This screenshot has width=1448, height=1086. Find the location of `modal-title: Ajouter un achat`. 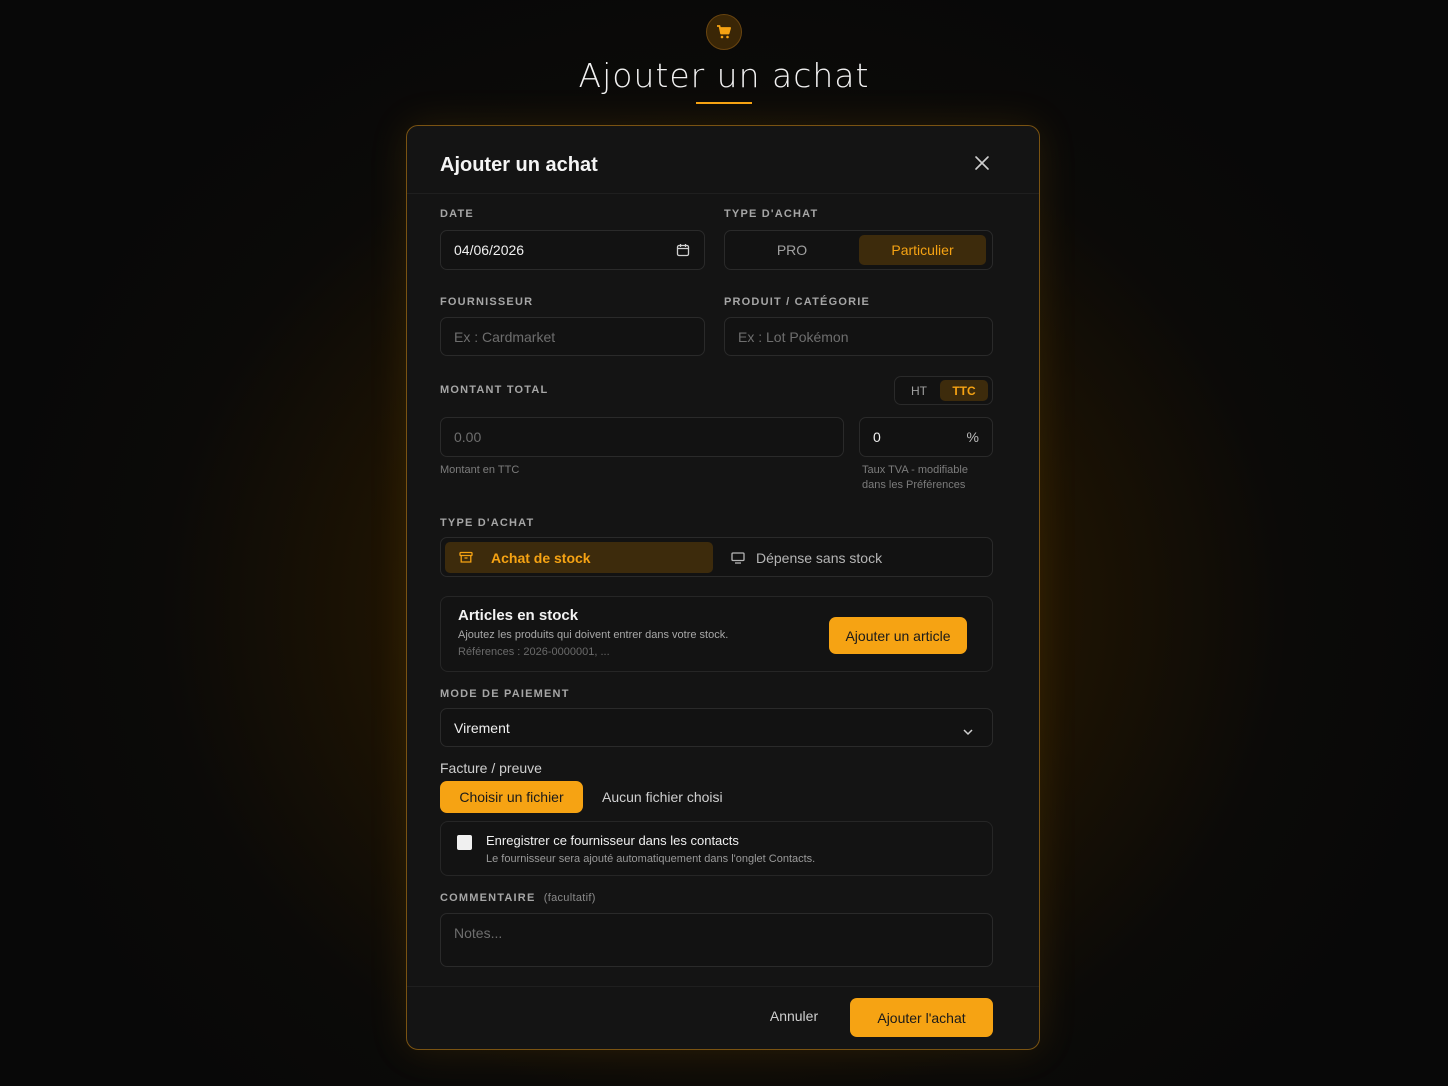

modal-title: Ajouter un achat is located at coordinates (519, 165).